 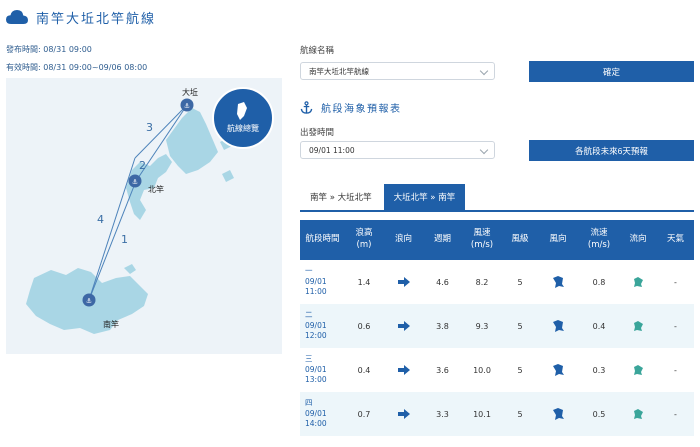 What do you see at coordinates (442, 370) in the screenshot?
I see `wave-period: 3.6` at bounding box center [442, 370].